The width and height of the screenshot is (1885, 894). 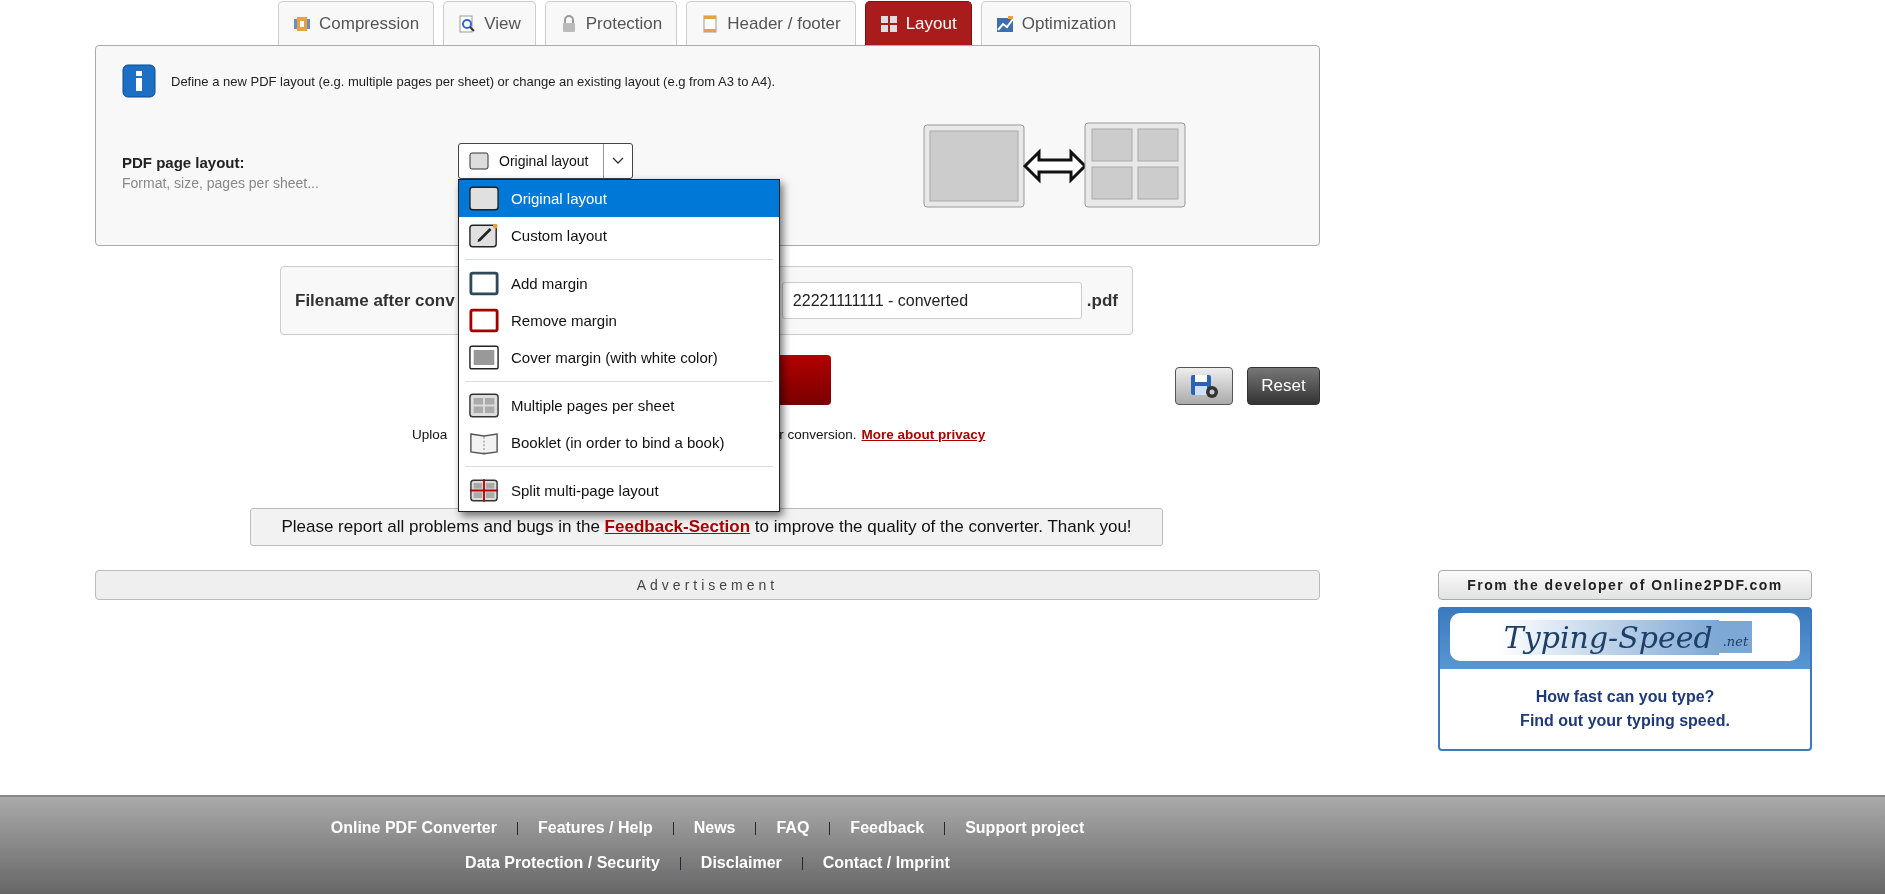 I want to click on extension-label: .pdf, so click(x=1102, y=300).